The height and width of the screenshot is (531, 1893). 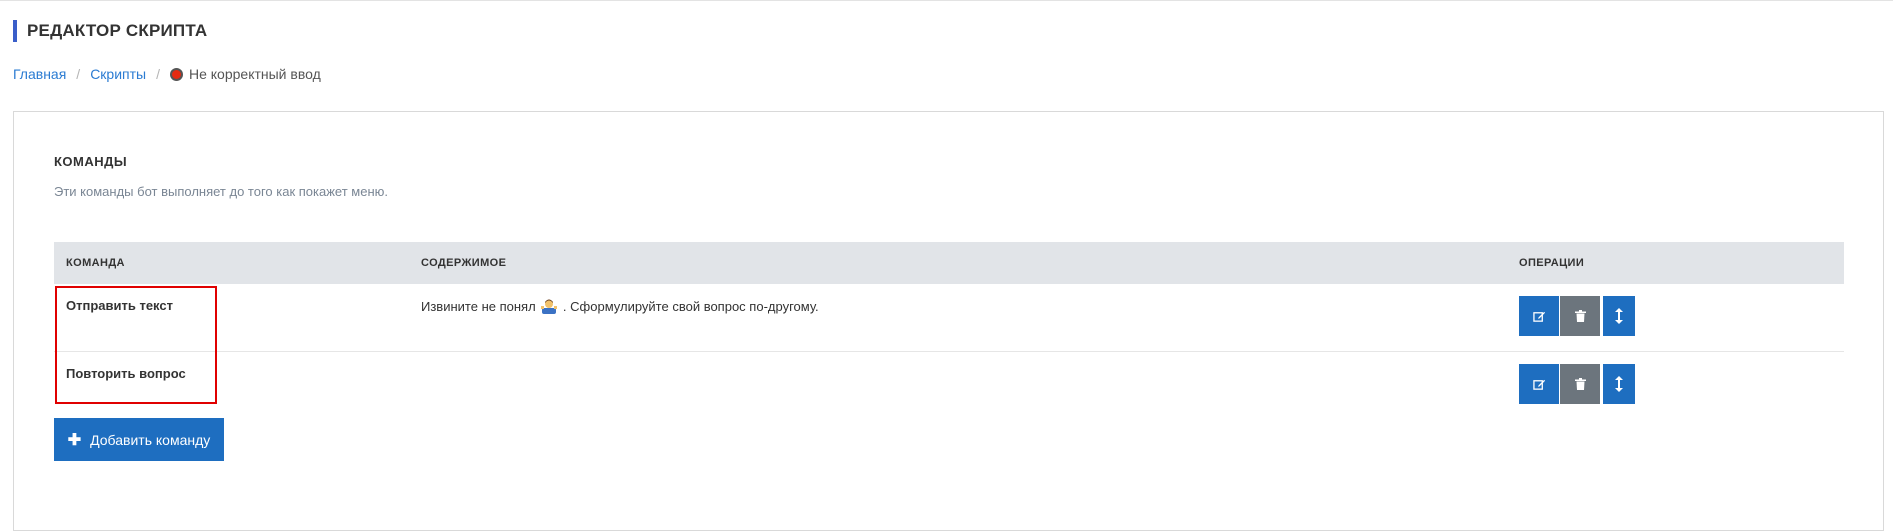 What do you see at coordinates (167, 74) in the screenshot?
I see `breadcrumb: Главная / Скрипты / Не корректный ввод` at bounding box center [167, 74].